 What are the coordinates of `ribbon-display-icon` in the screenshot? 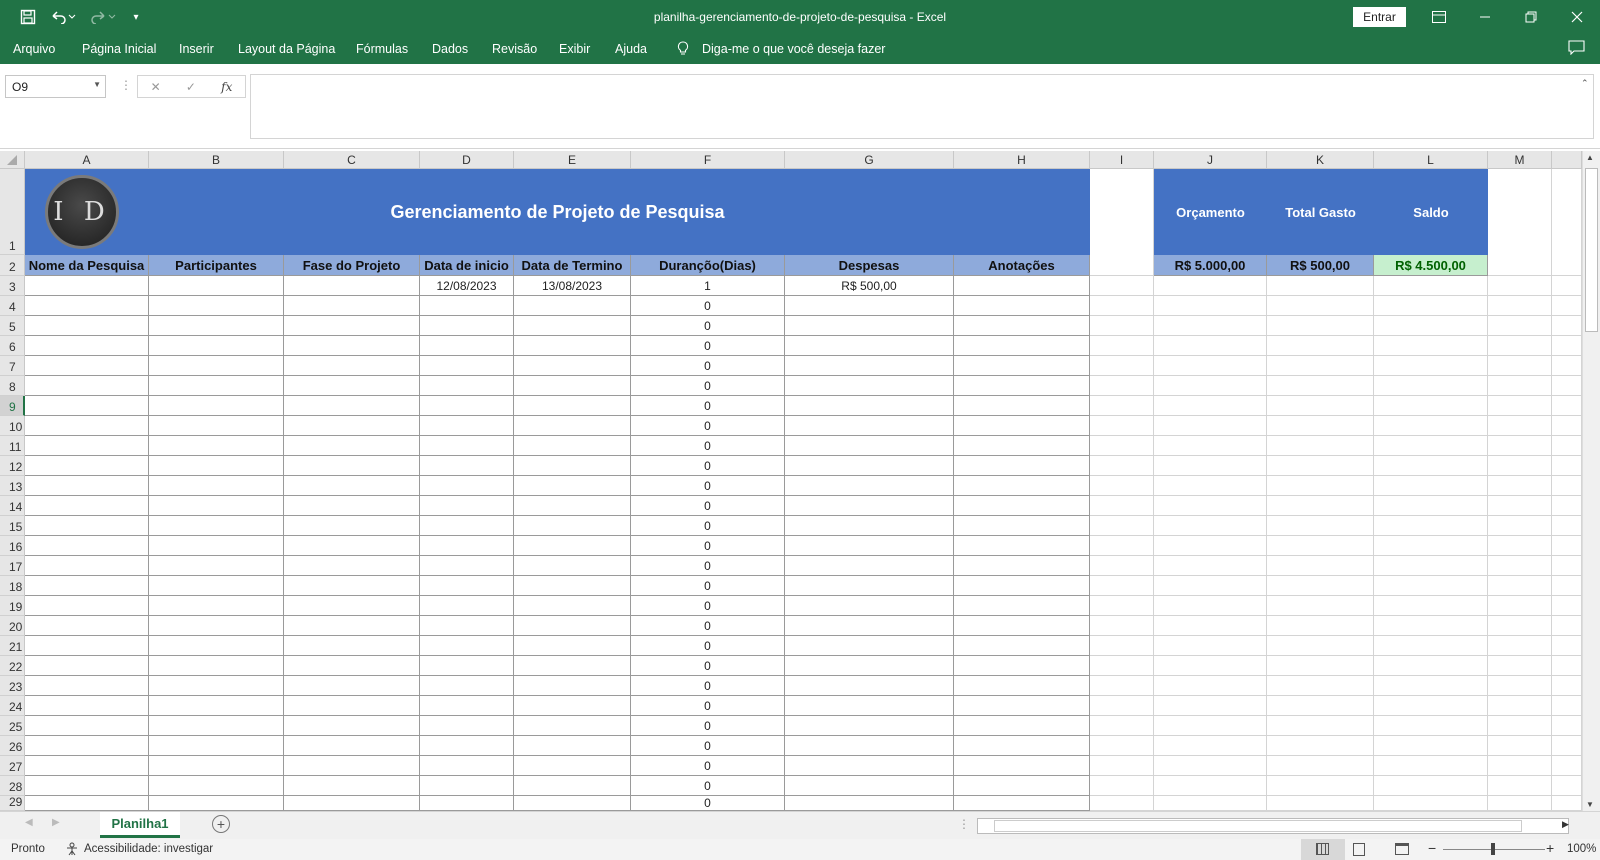 It's located at (1439, 17).